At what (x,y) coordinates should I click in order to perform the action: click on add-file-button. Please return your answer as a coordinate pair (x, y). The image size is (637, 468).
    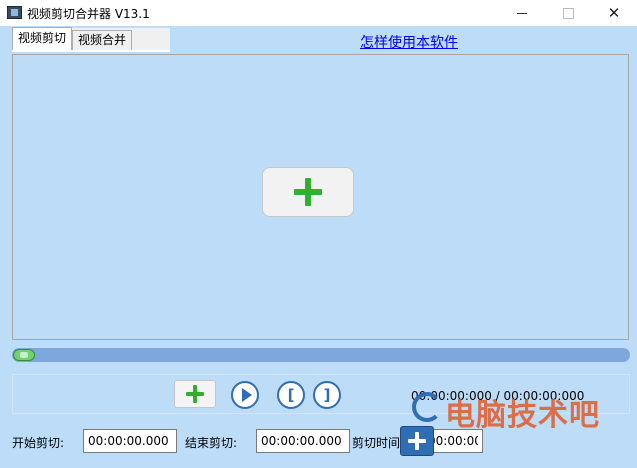
    Looking at the image, I should click on (195, 394).